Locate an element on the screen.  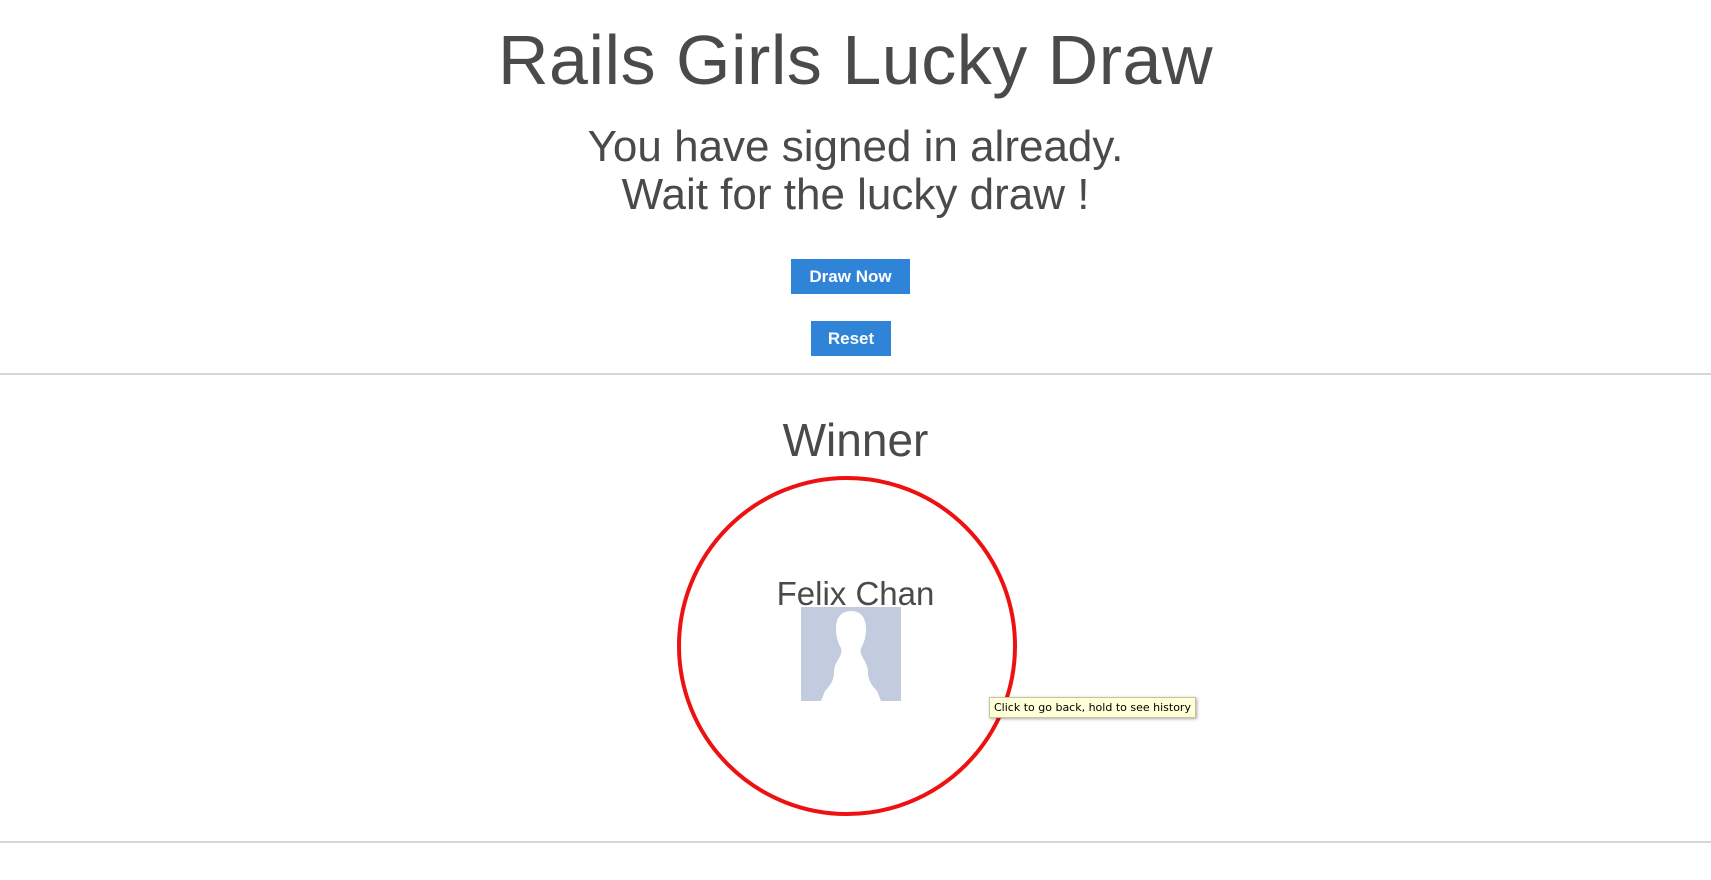
default-profile-silhouette-icon is located at coordinates (851, 656).